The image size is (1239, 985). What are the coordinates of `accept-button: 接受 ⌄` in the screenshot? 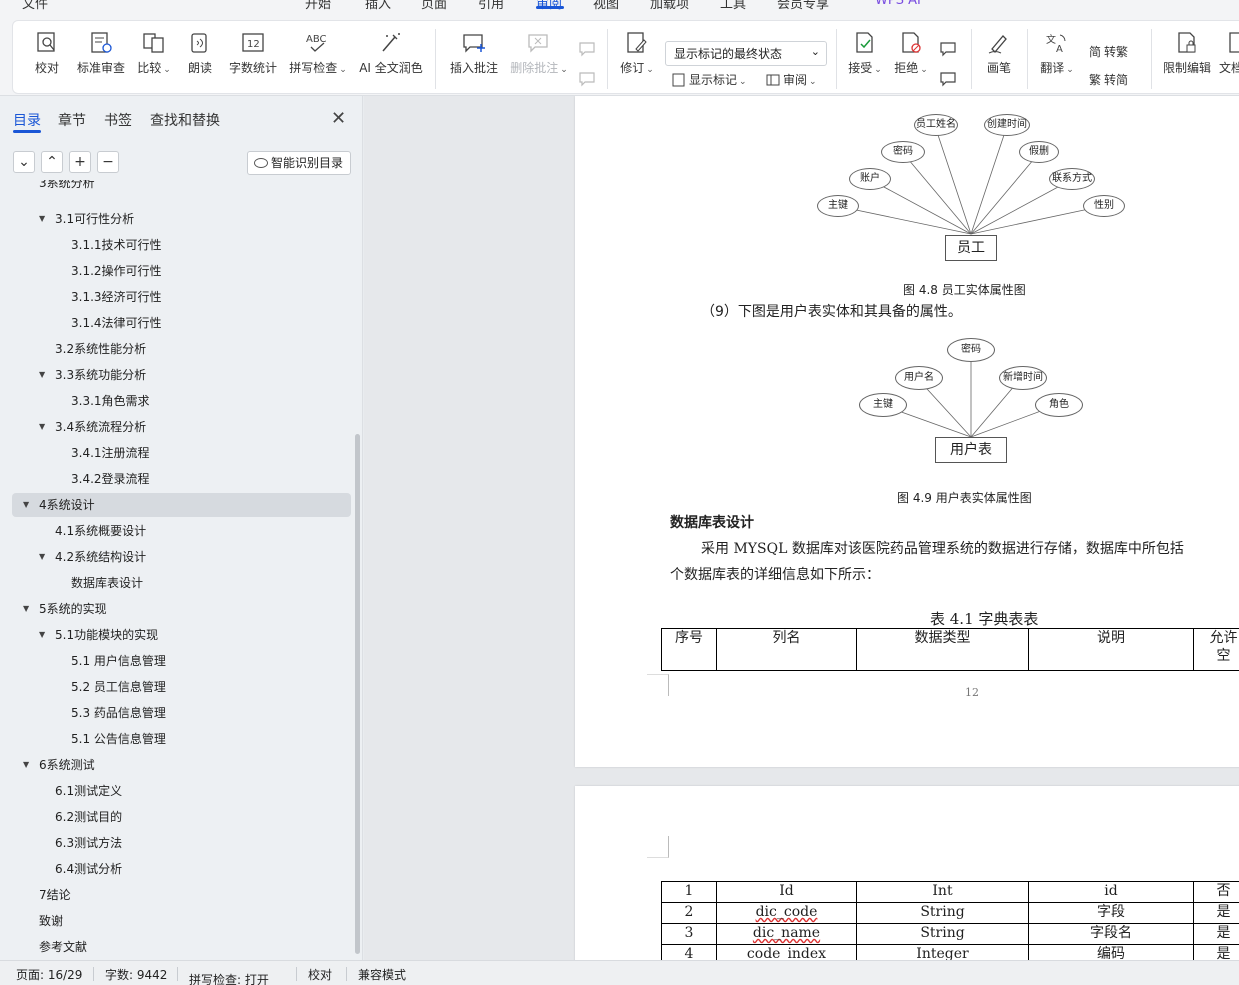 It's located at (865, 58).